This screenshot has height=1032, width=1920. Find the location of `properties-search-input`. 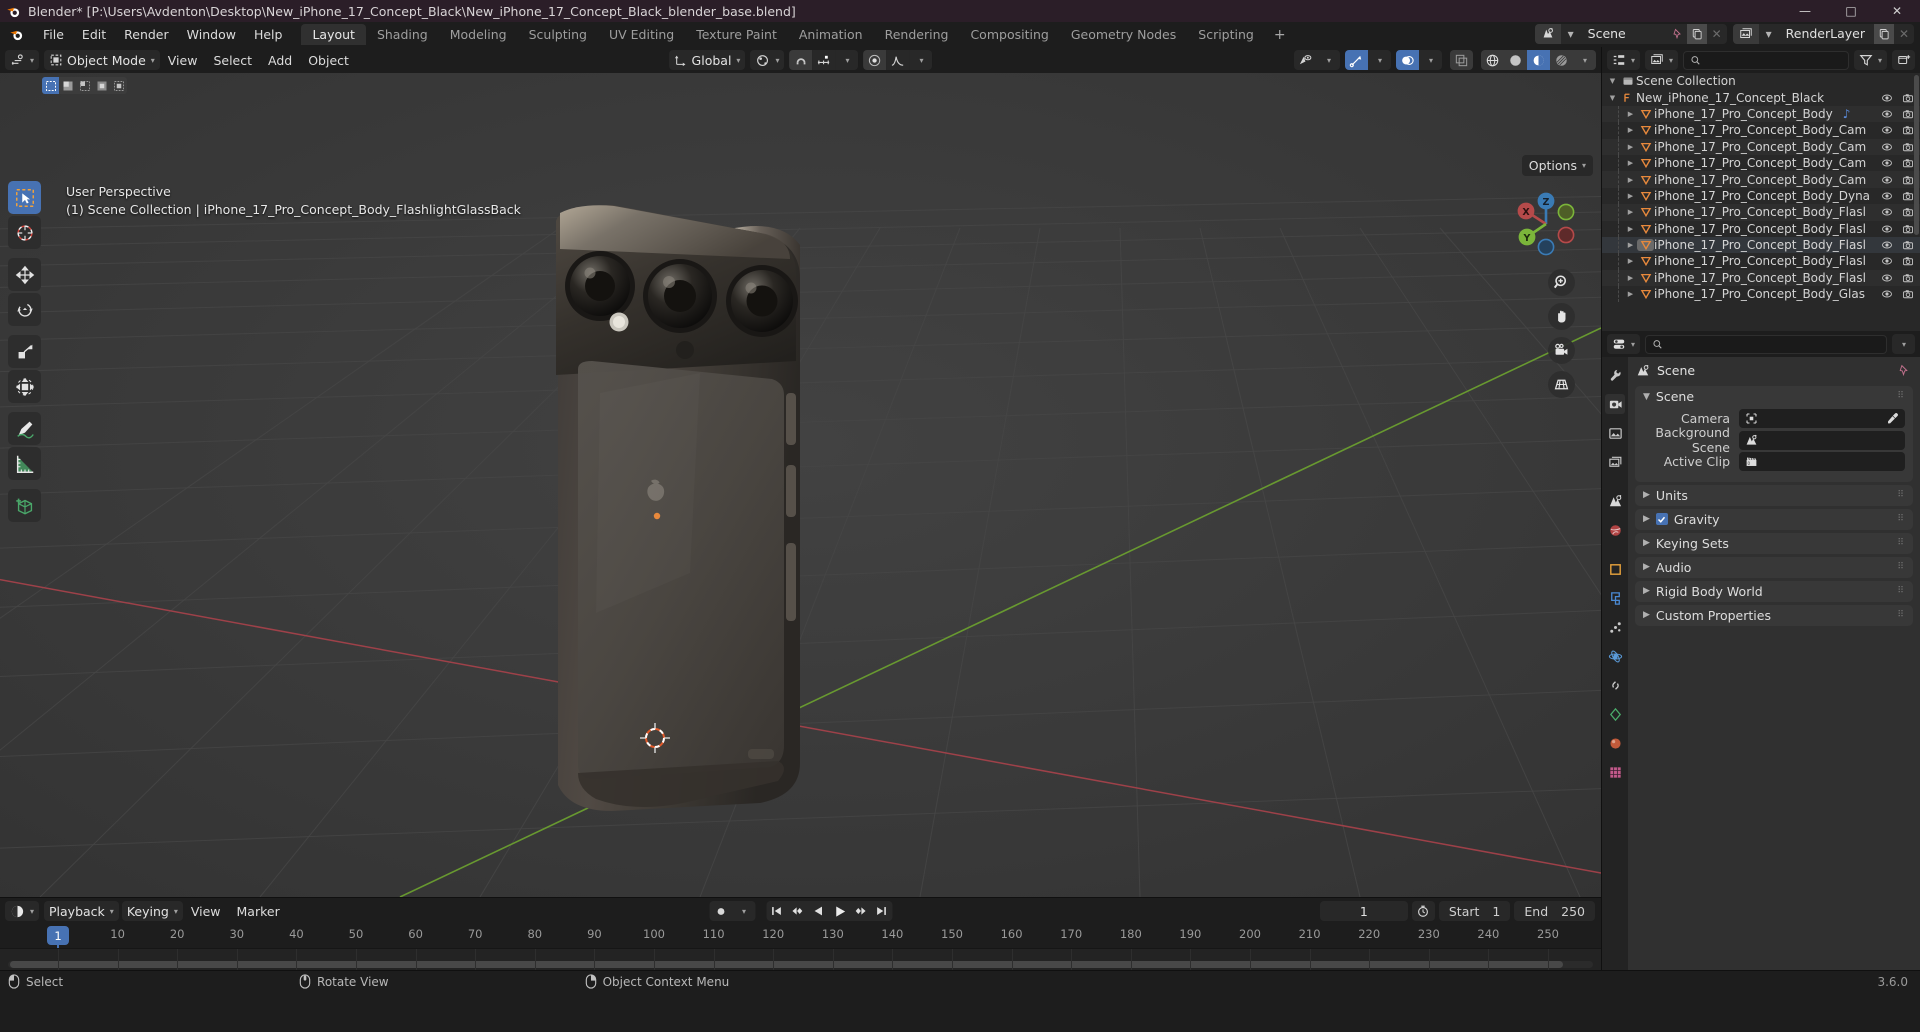

properties-search-input is located at coordinates (1766, 344).